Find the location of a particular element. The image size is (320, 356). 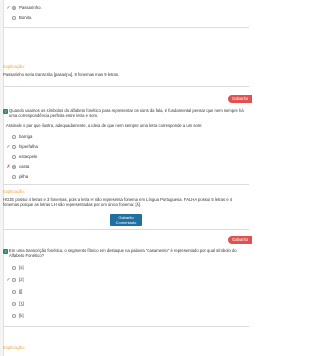

option-label: barriga is located at coordinates (26, 136).